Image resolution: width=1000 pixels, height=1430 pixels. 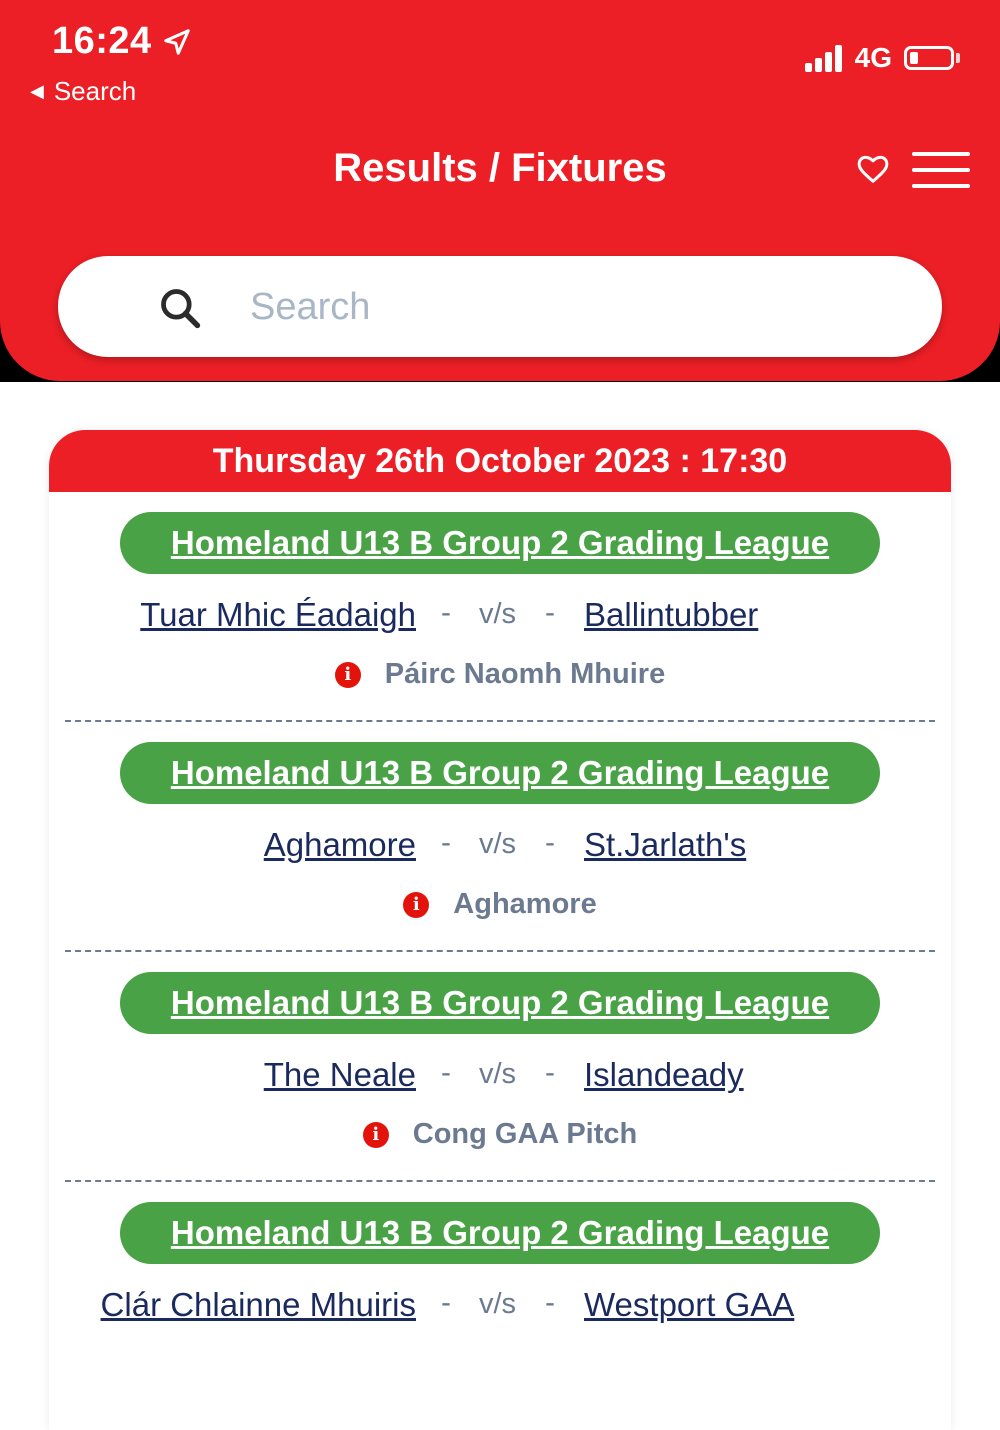 I want to click on status-time: 16:24, so click(x=122, y=41).